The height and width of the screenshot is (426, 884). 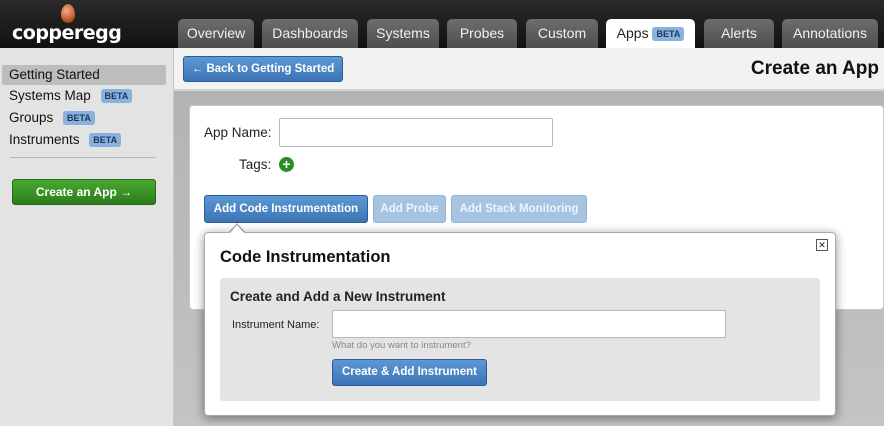 What do you see at coordinates (84, 140) in the screenshot?
I see `sidebar-item-instruments: Instruments BETA` at bounding box center [84, 140].